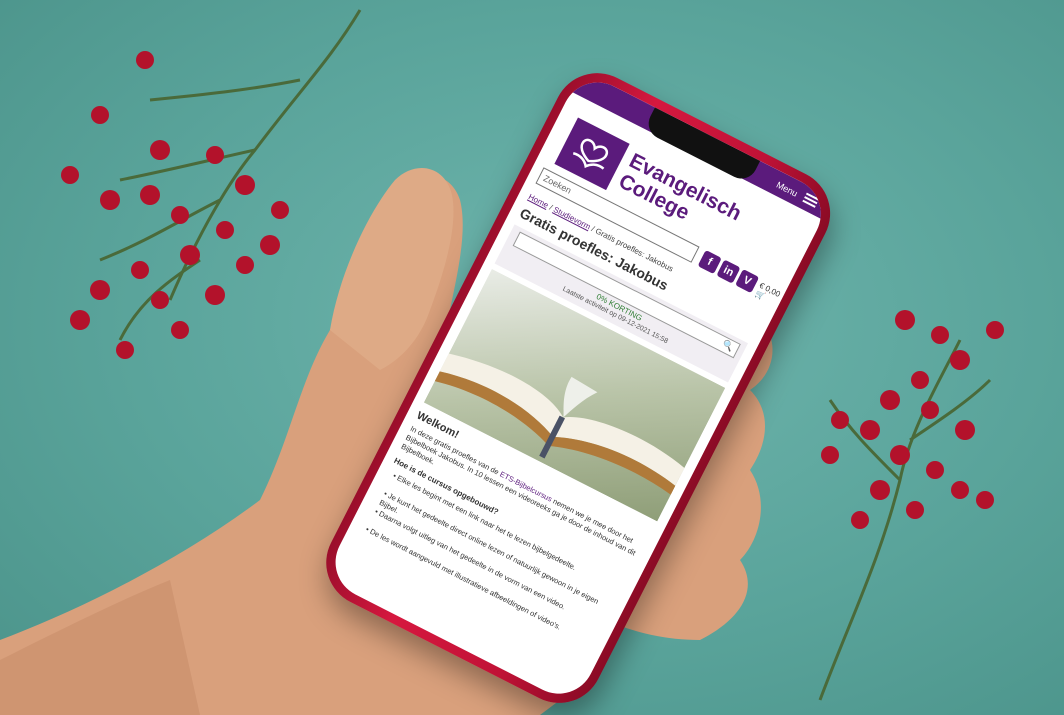 Image resolution: width=1064 pixels, height=715 pixels. I want to click on search-icon: 🔍, so click(728, 346).